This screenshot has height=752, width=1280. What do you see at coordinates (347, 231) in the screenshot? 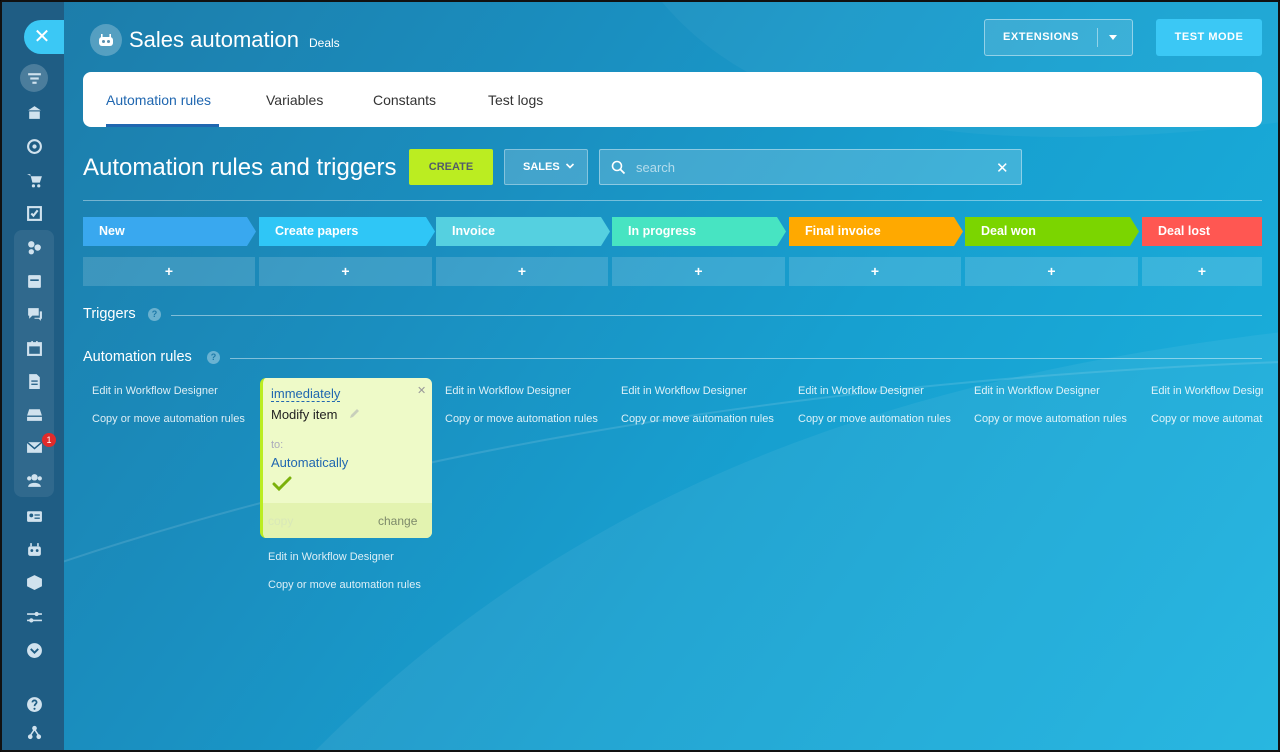
I see `stage-create-papers: Create papers` at bounding box center [347, 231].